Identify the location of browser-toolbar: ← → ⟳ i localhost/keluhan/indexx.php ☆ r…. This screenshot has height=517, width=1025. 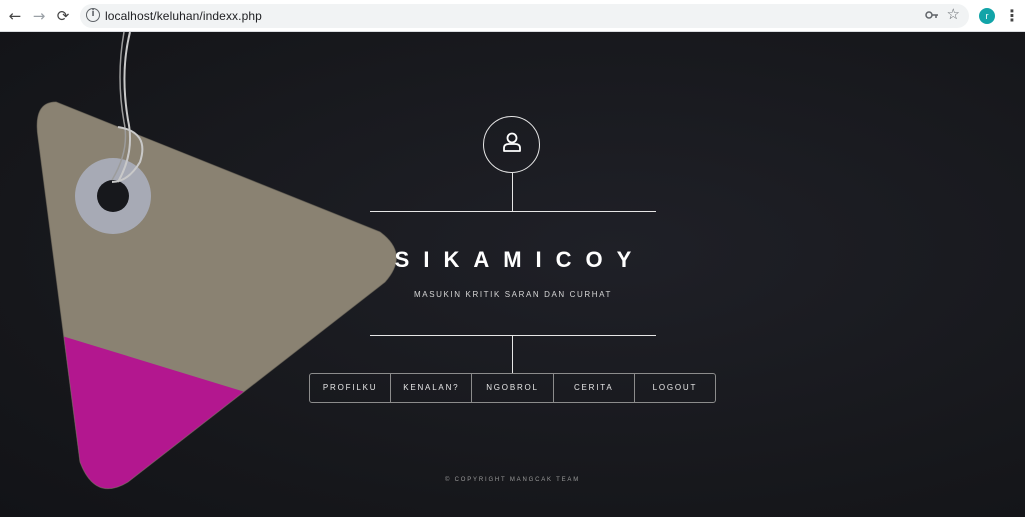
(512, 16).